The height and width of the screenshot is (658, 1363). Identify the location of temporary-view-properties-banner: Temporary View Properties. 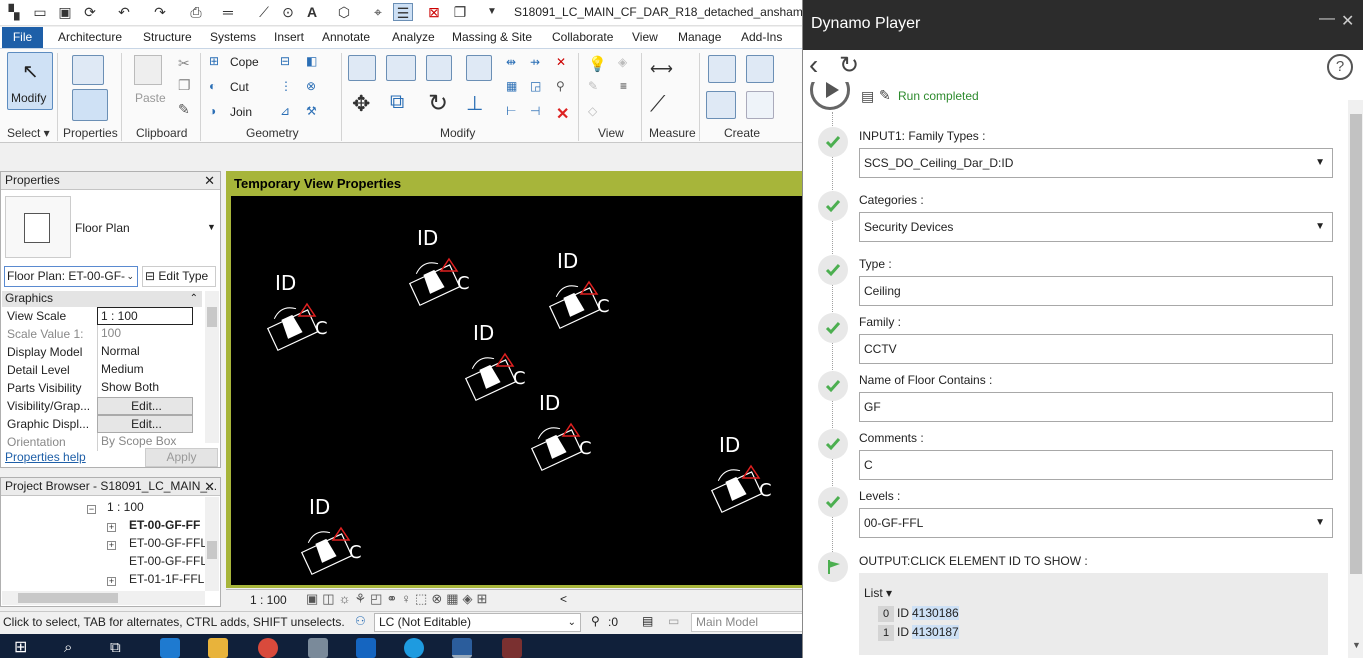
(318, 183).